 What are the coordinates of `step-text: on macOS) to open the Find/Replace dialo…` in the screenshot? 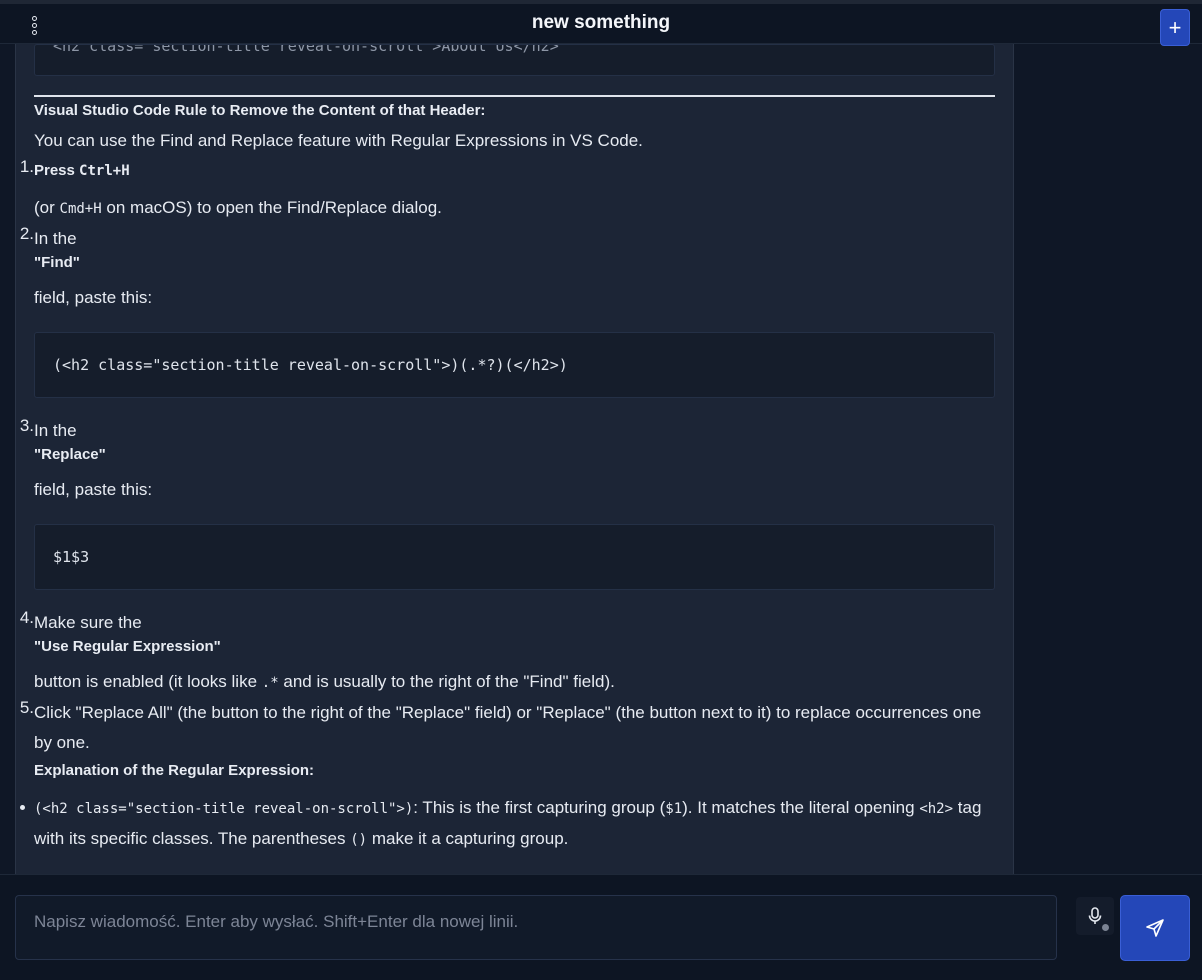 It's located at (274, 207).